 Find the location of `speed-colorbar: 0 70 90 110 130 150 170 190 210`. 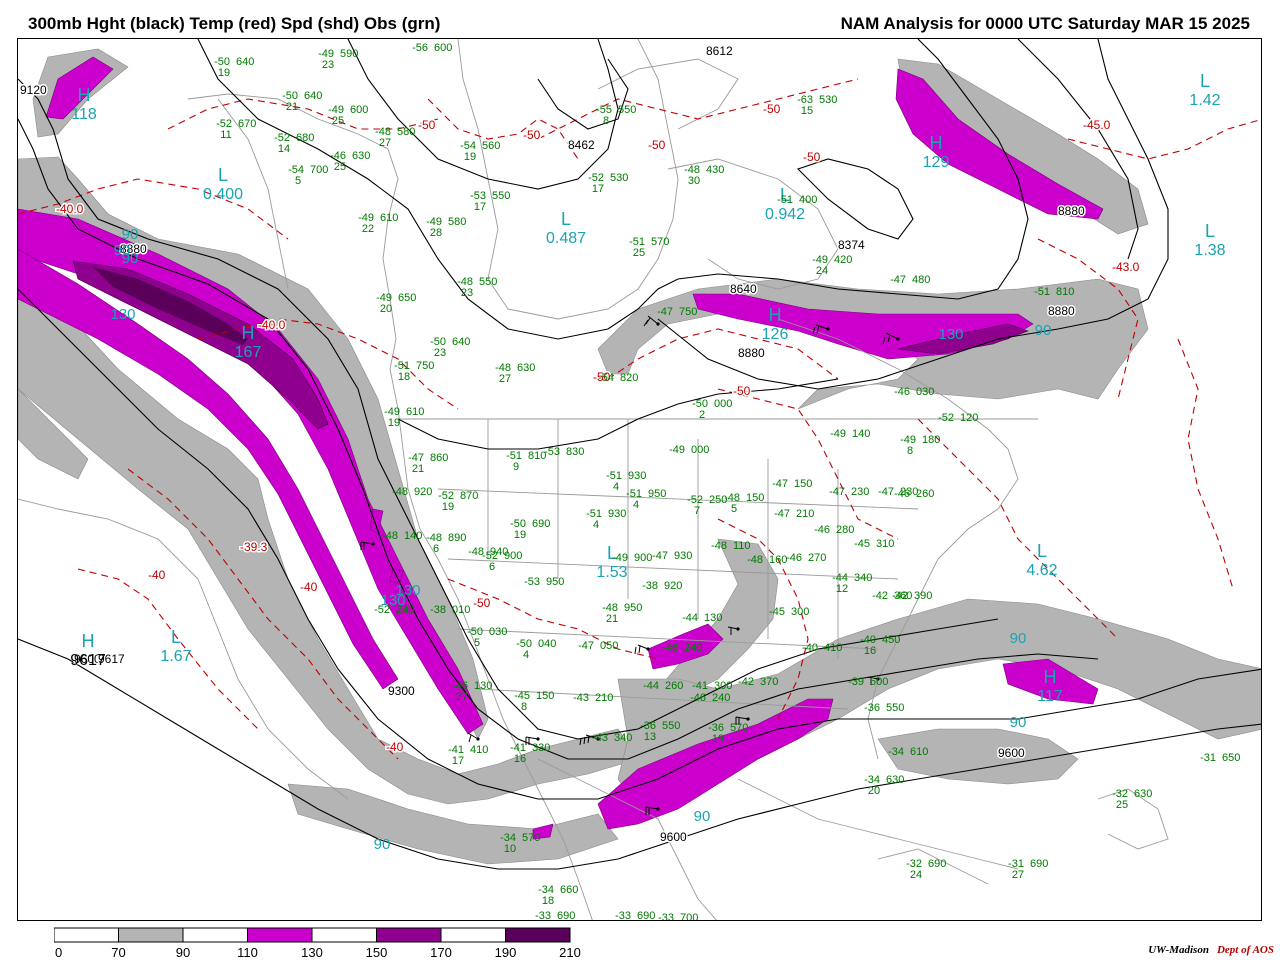

speed-colorbar: 0 70 90 110 130 150 170 190 210 is located at coordinates (353, 945).